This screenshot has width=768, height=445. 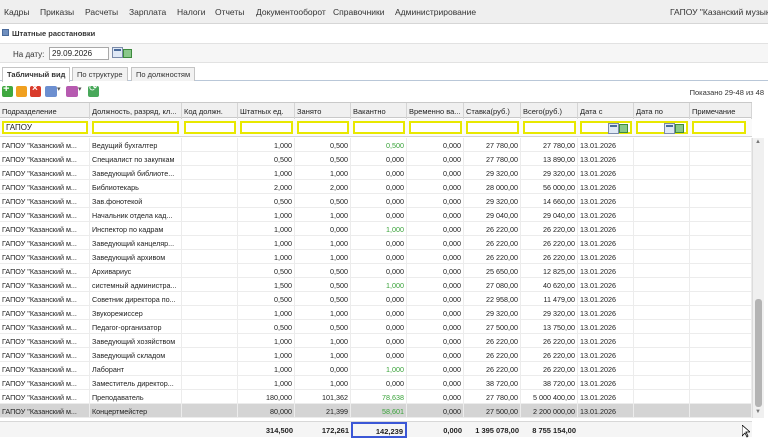 What do you see at coordinates (435, 12) in the screenshot?
I see `menu-item-admin: Администрирование` at bounding box center [435, 12].